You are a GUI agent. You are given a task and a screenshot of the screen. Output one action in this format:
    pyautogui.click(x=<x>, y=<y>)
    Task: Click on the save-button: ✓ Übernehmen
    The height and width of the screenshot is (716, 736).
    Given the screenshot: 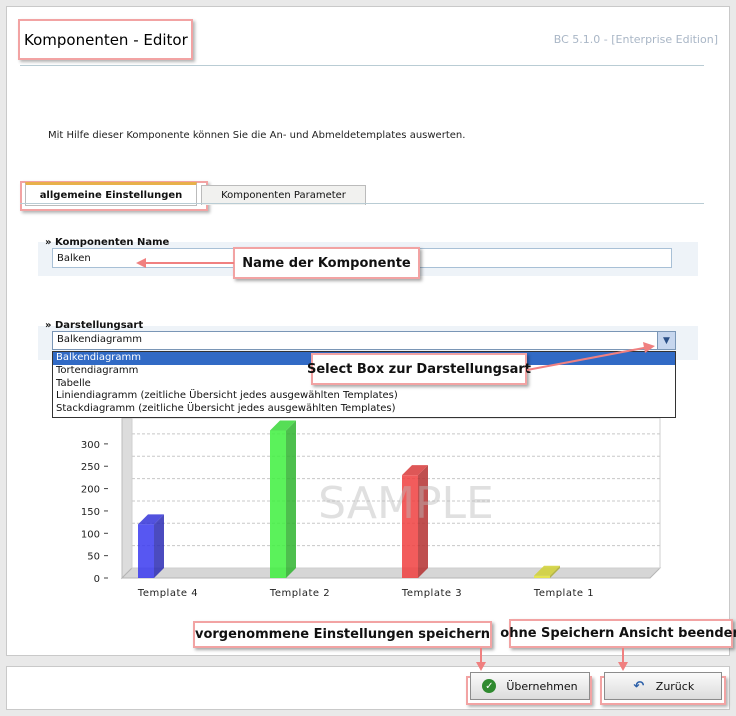 What is the action you would take?
    pyautogui.click(x=530, y=686)
    